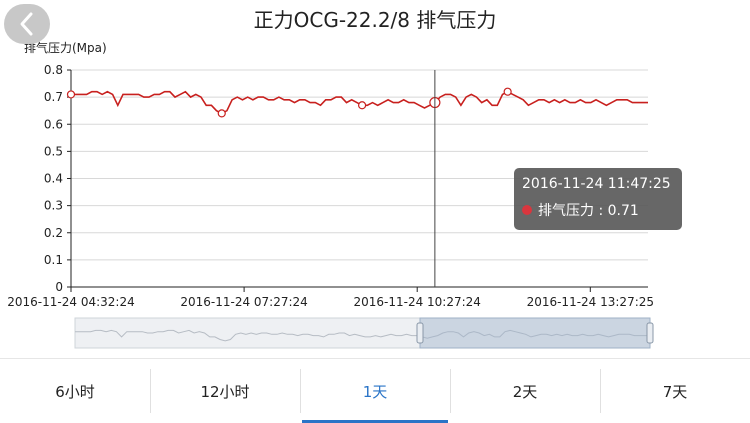 The height and width of the screenshot is (423, 750). Describe the element at coordinates (53, 70) in the screenshot. I see `y-tick-label: 0.8` at that location.